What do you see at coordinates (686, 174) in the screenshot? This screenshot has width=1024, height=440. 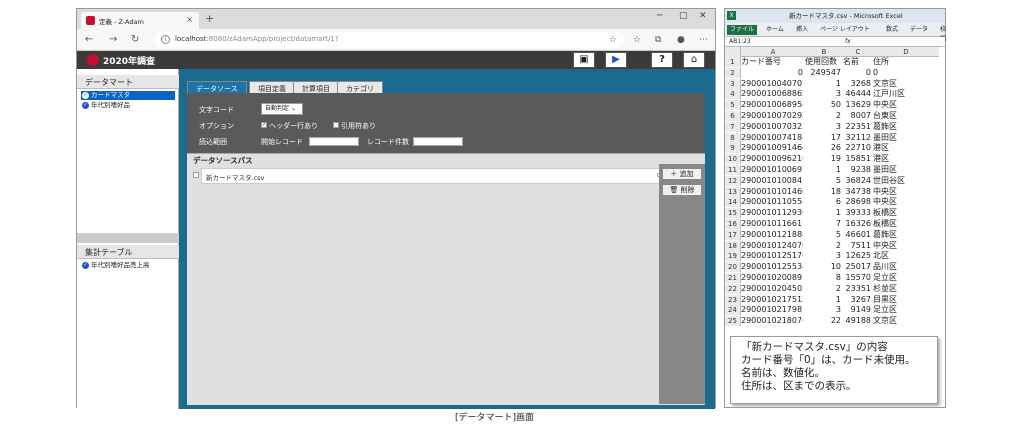 I see `add-label: 追加` at bounding box center [686, 174].